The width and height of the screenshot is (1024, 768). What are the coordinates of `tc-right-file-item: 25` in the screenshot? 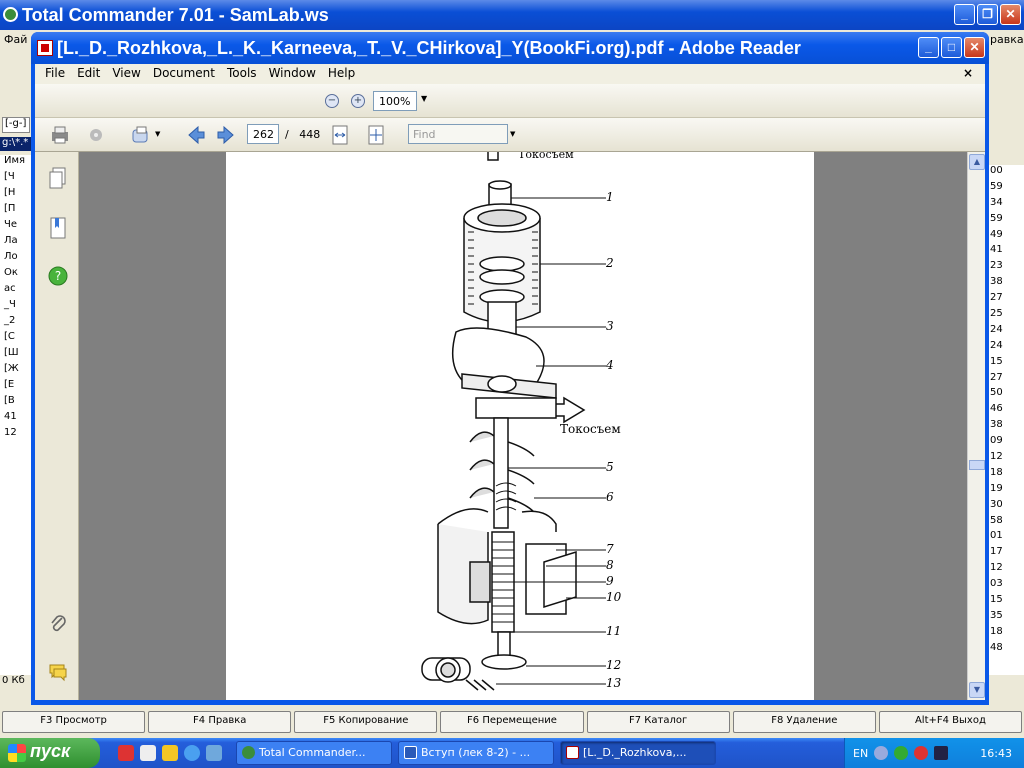 It's located at (1006, 316).